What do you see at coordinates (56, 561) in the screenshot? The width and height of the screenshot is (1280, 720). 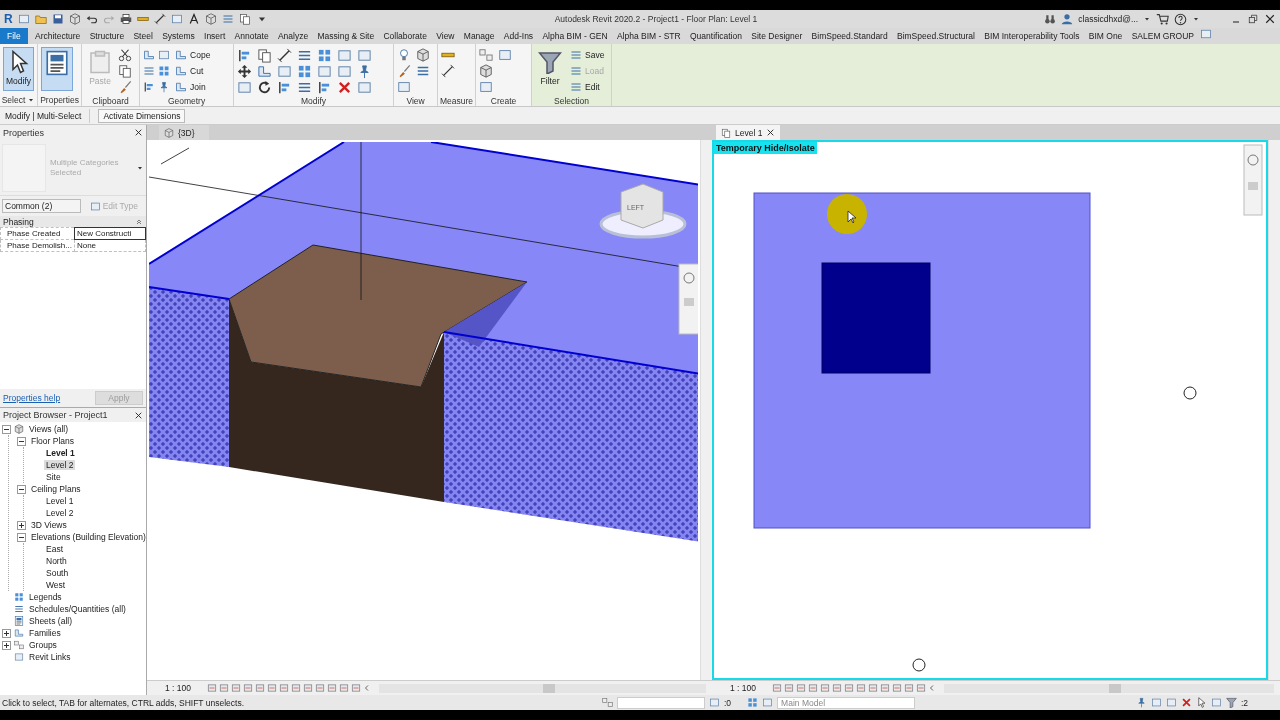 I see `tree-item: North` at bounding box center [56, 561].